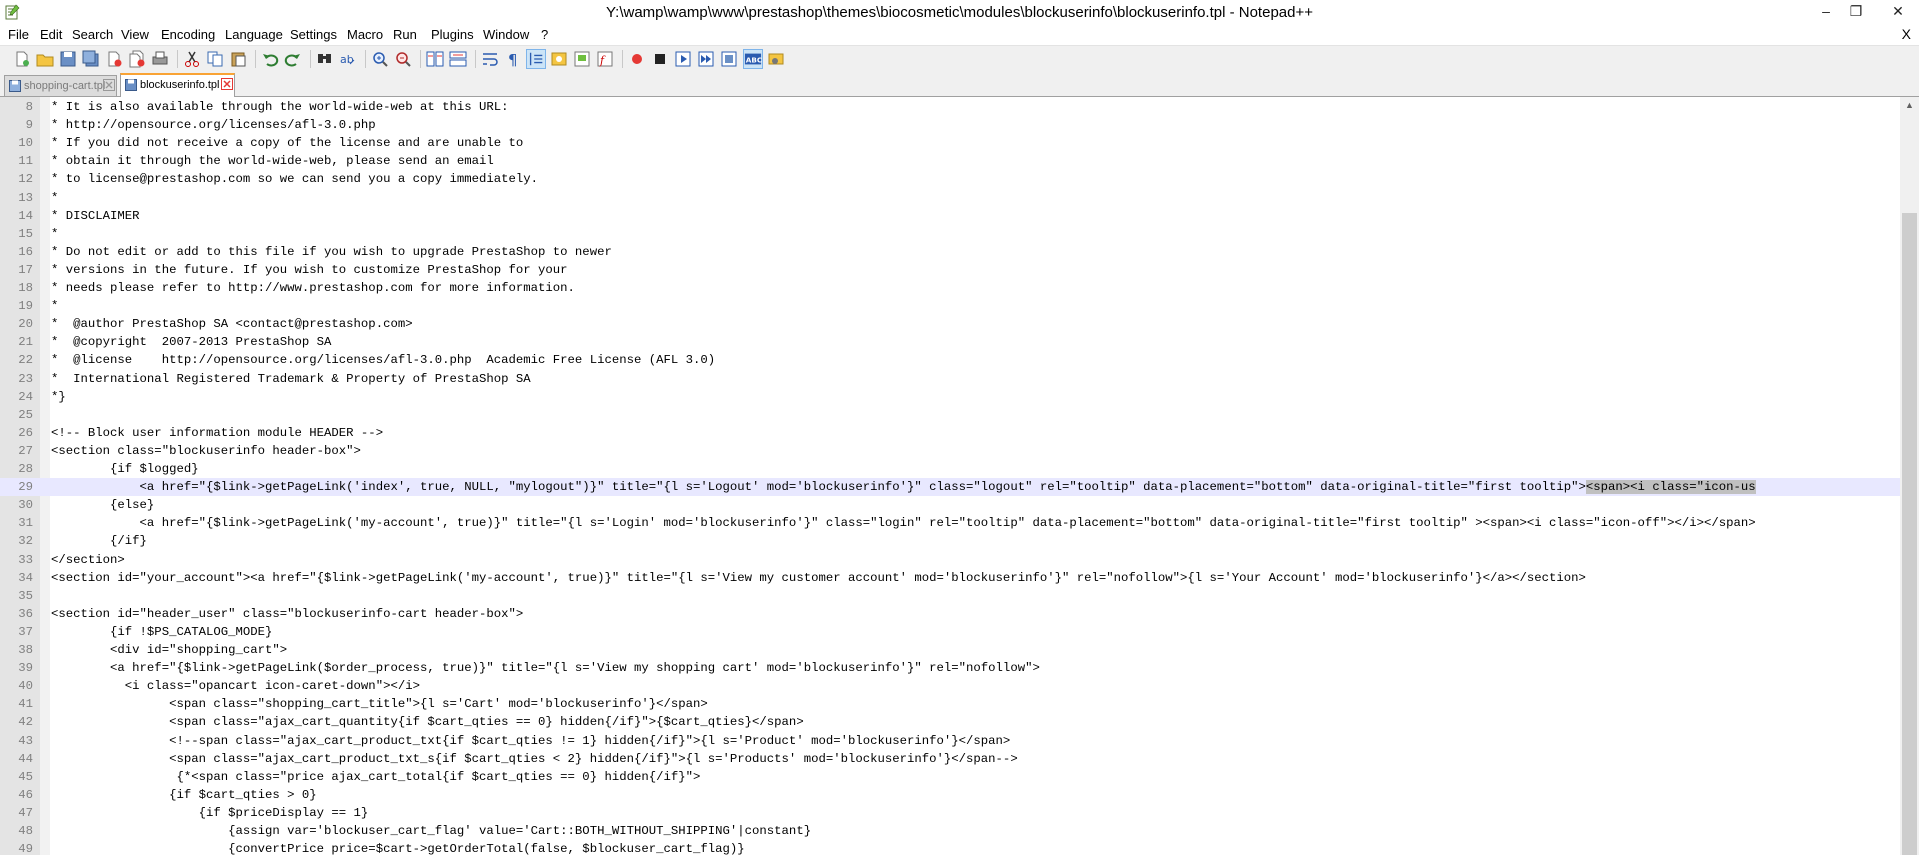  I want to click on code-line: 15 *, so click(950, 234).